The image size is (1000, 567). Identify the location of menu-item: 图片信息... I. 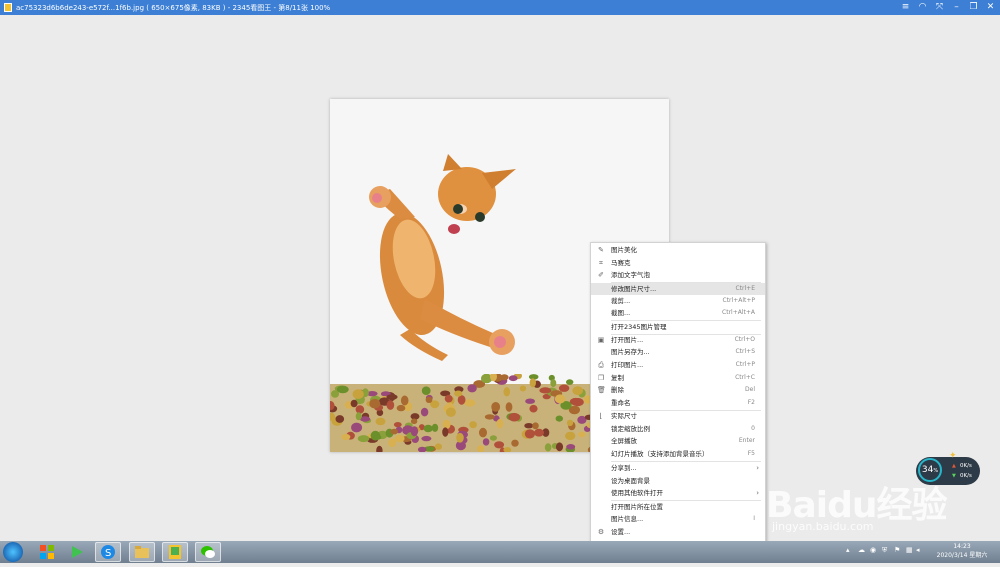
(678, 519).